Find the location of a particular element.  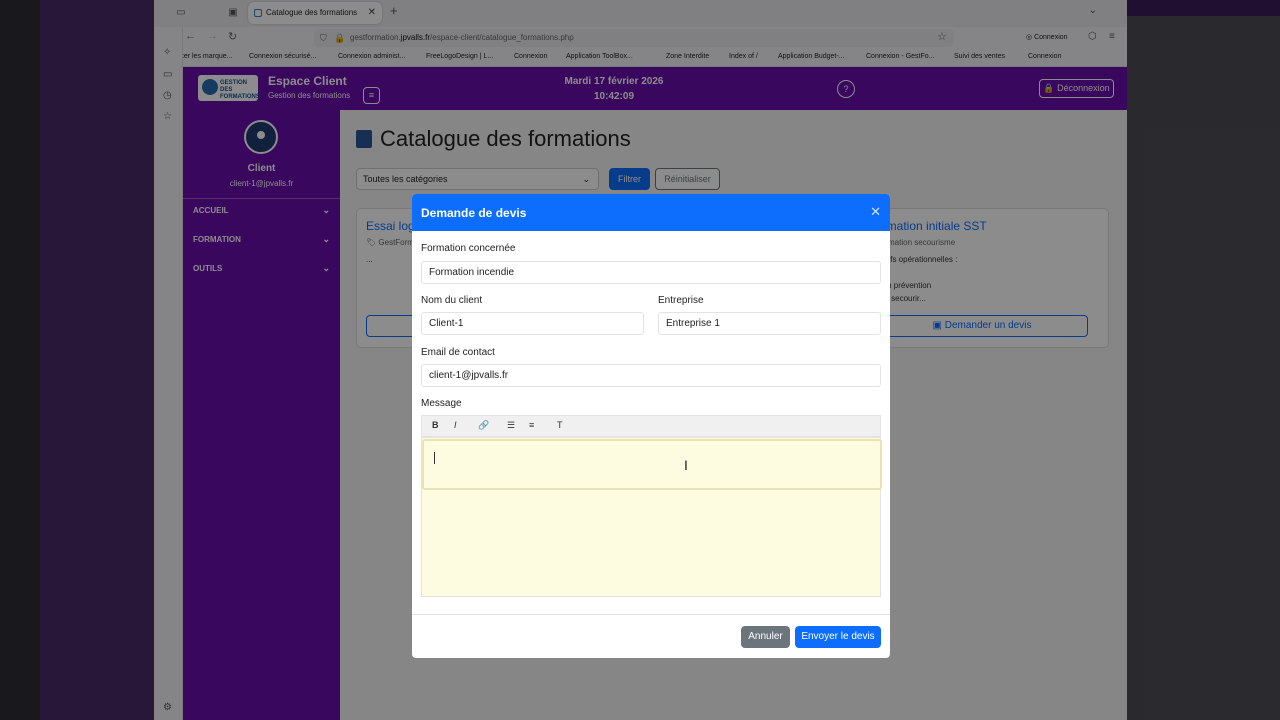

formation-label: Formation concernée is located at coordinates (468, 248).